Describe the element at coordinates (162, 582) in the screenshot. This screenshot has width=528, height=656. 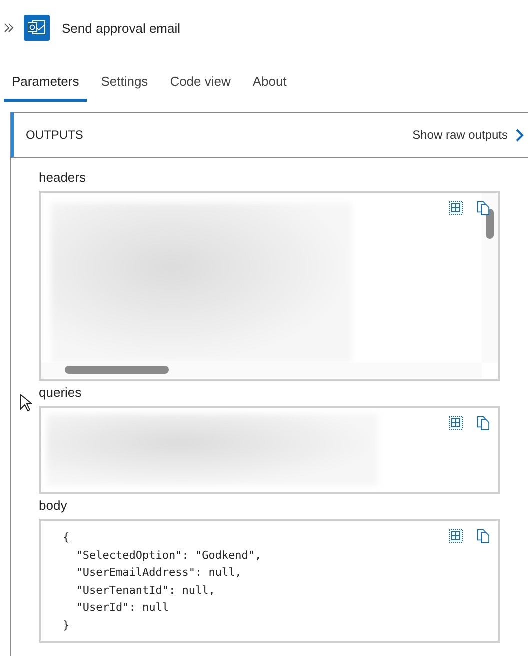
I see `json-code: { "SelectedOption": "Godkend", "UserEmailAddress": null, "UserTenantId": null, "UserId": null }` at that location.